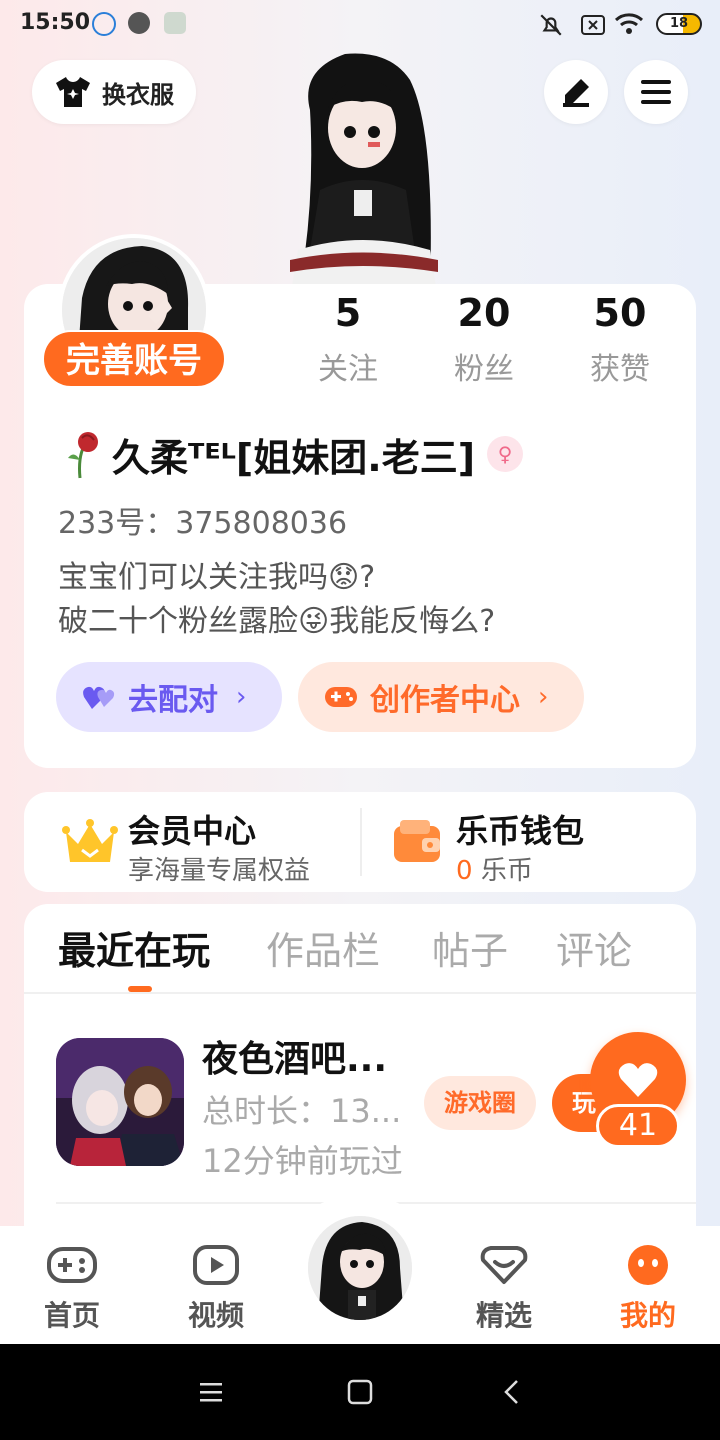 The image size is (720, 1440). Describe the element at coordinates (629, 23) in the screenshot. I see `wifi-icon` at that location.